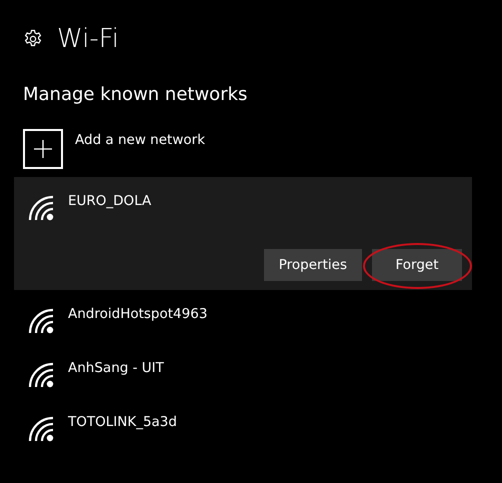 Image resolution: width=502 pixels, height=483 pixels. I want to click on add-button, so click(43, 149).